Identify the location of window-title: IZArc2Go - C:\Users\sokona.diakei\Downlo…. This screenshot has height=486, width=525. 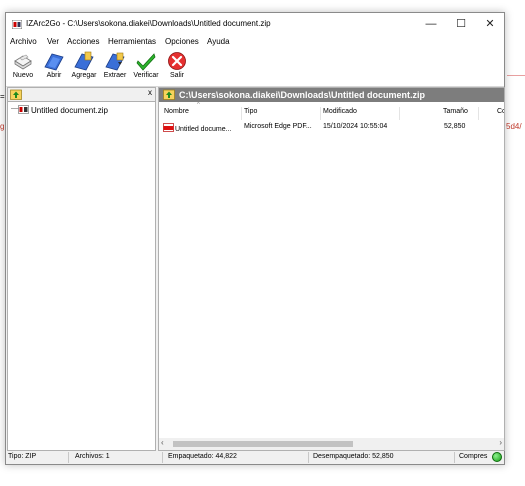
(148, 23).